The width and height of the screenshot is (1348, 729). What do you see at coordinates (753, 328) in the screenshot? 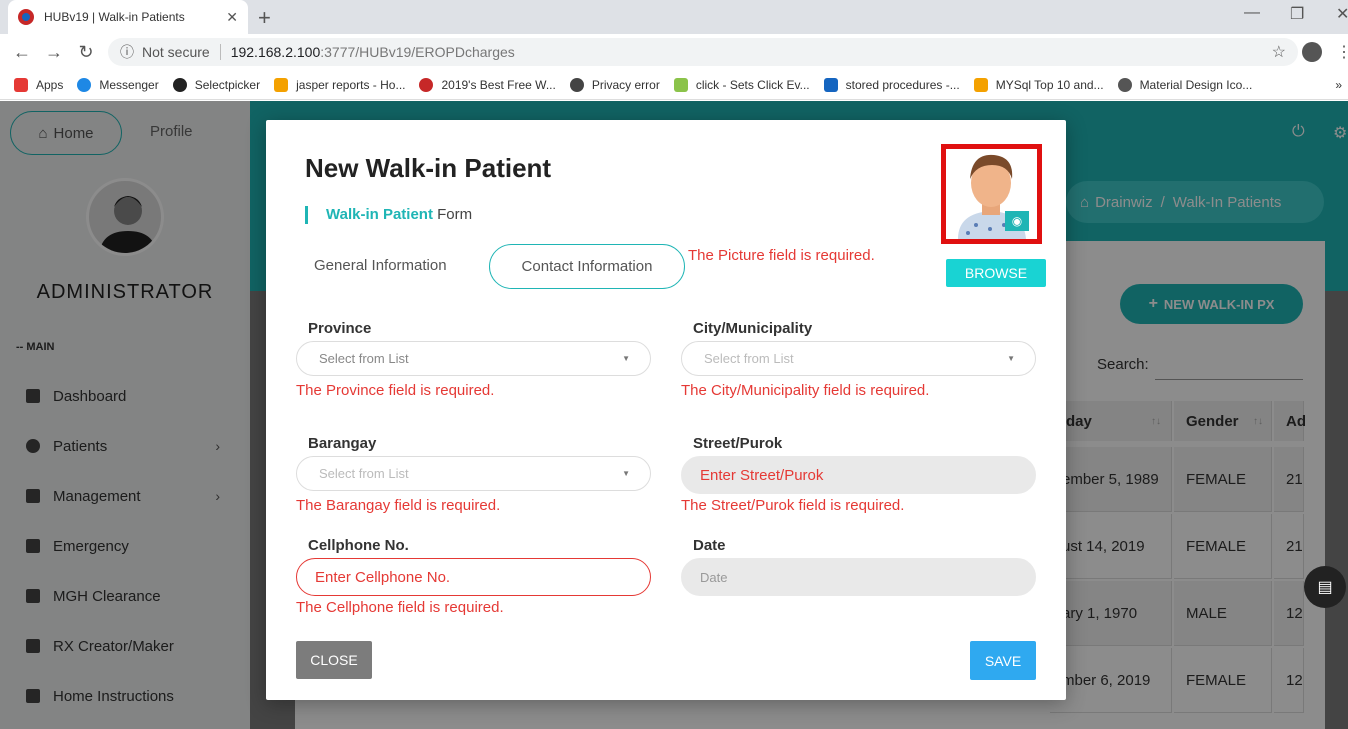
I see `city-label: City/Municipality` at bounding box center [753, 328].